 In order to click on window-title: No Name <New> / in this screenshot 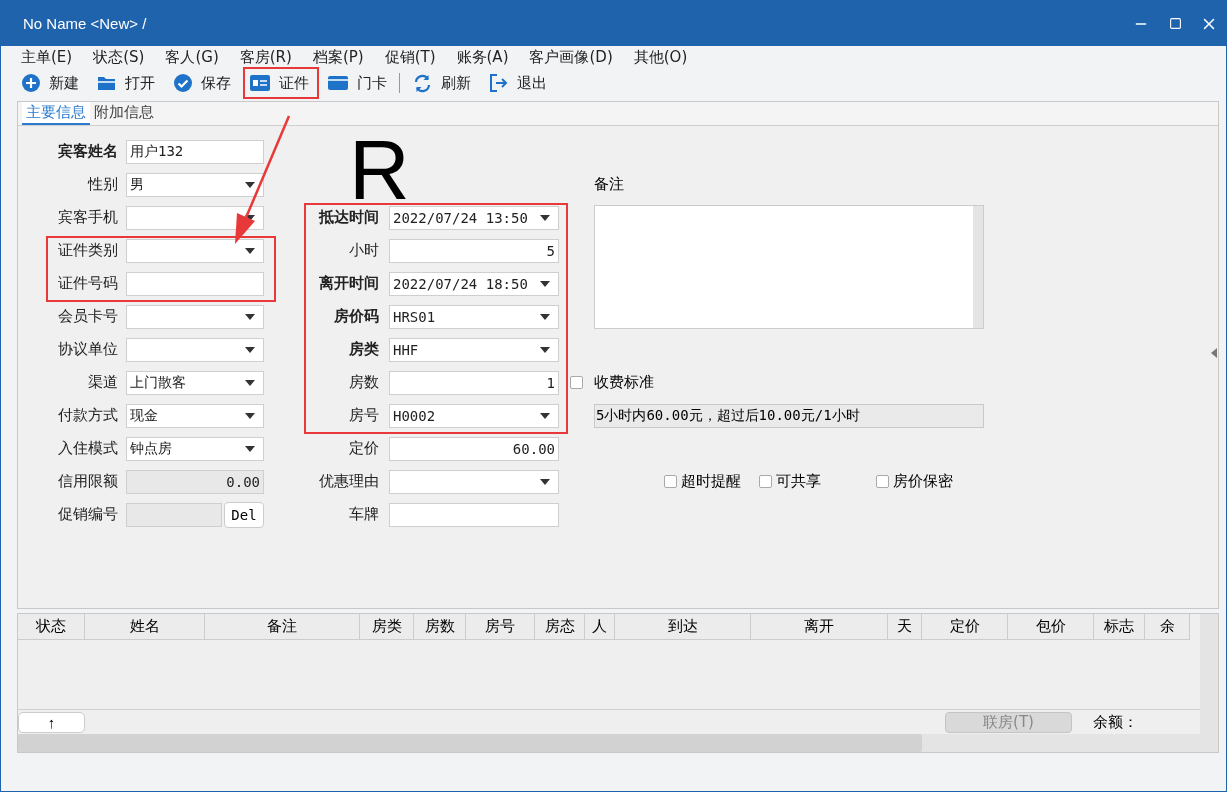, I will do `click(85, 23)`.